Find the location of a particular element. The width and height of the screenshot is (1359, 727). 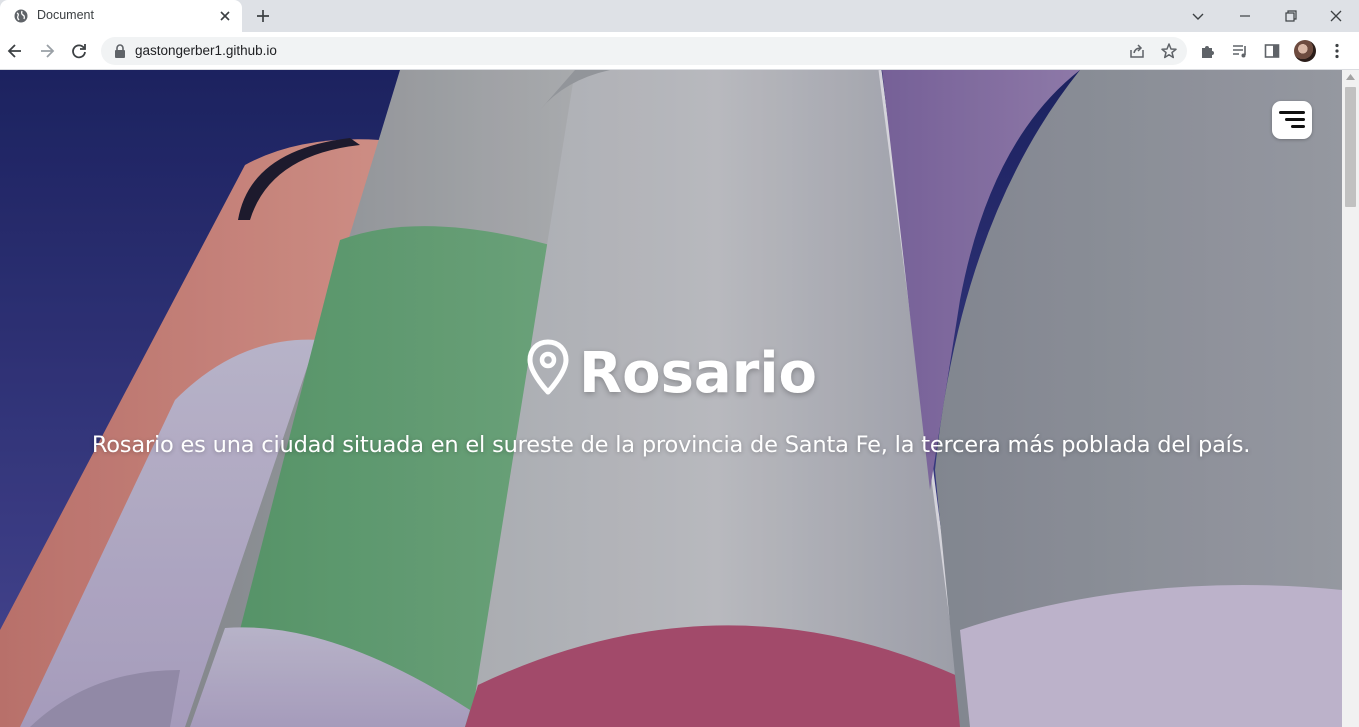

scrollbar-thumb is located at coordinates (1350, 147).